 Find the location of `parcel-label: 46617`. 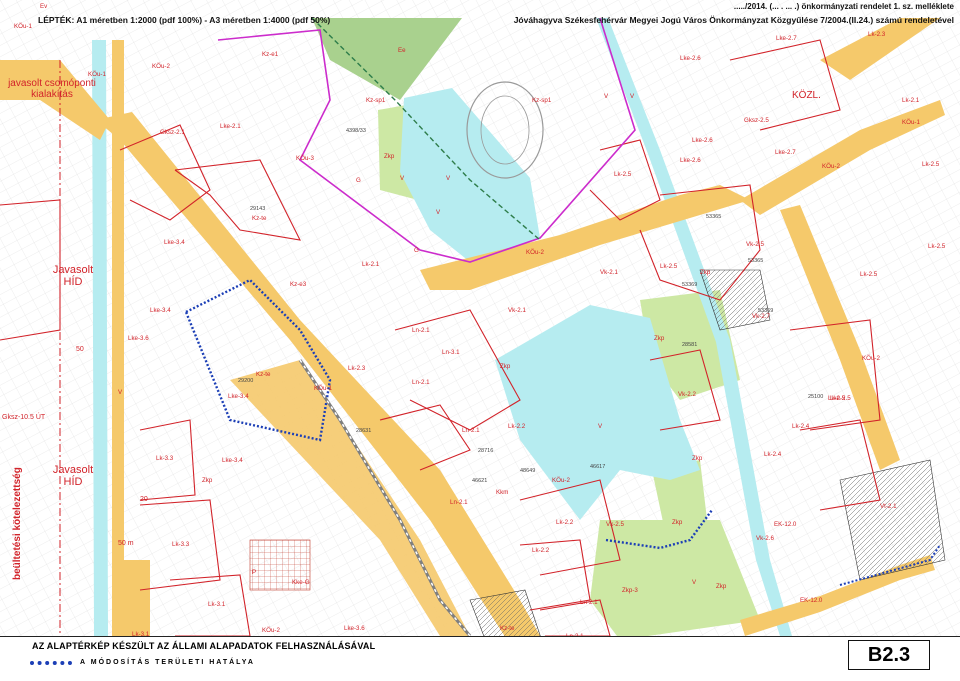

parcel-label: 46617 is located at coordinates (597, 467).